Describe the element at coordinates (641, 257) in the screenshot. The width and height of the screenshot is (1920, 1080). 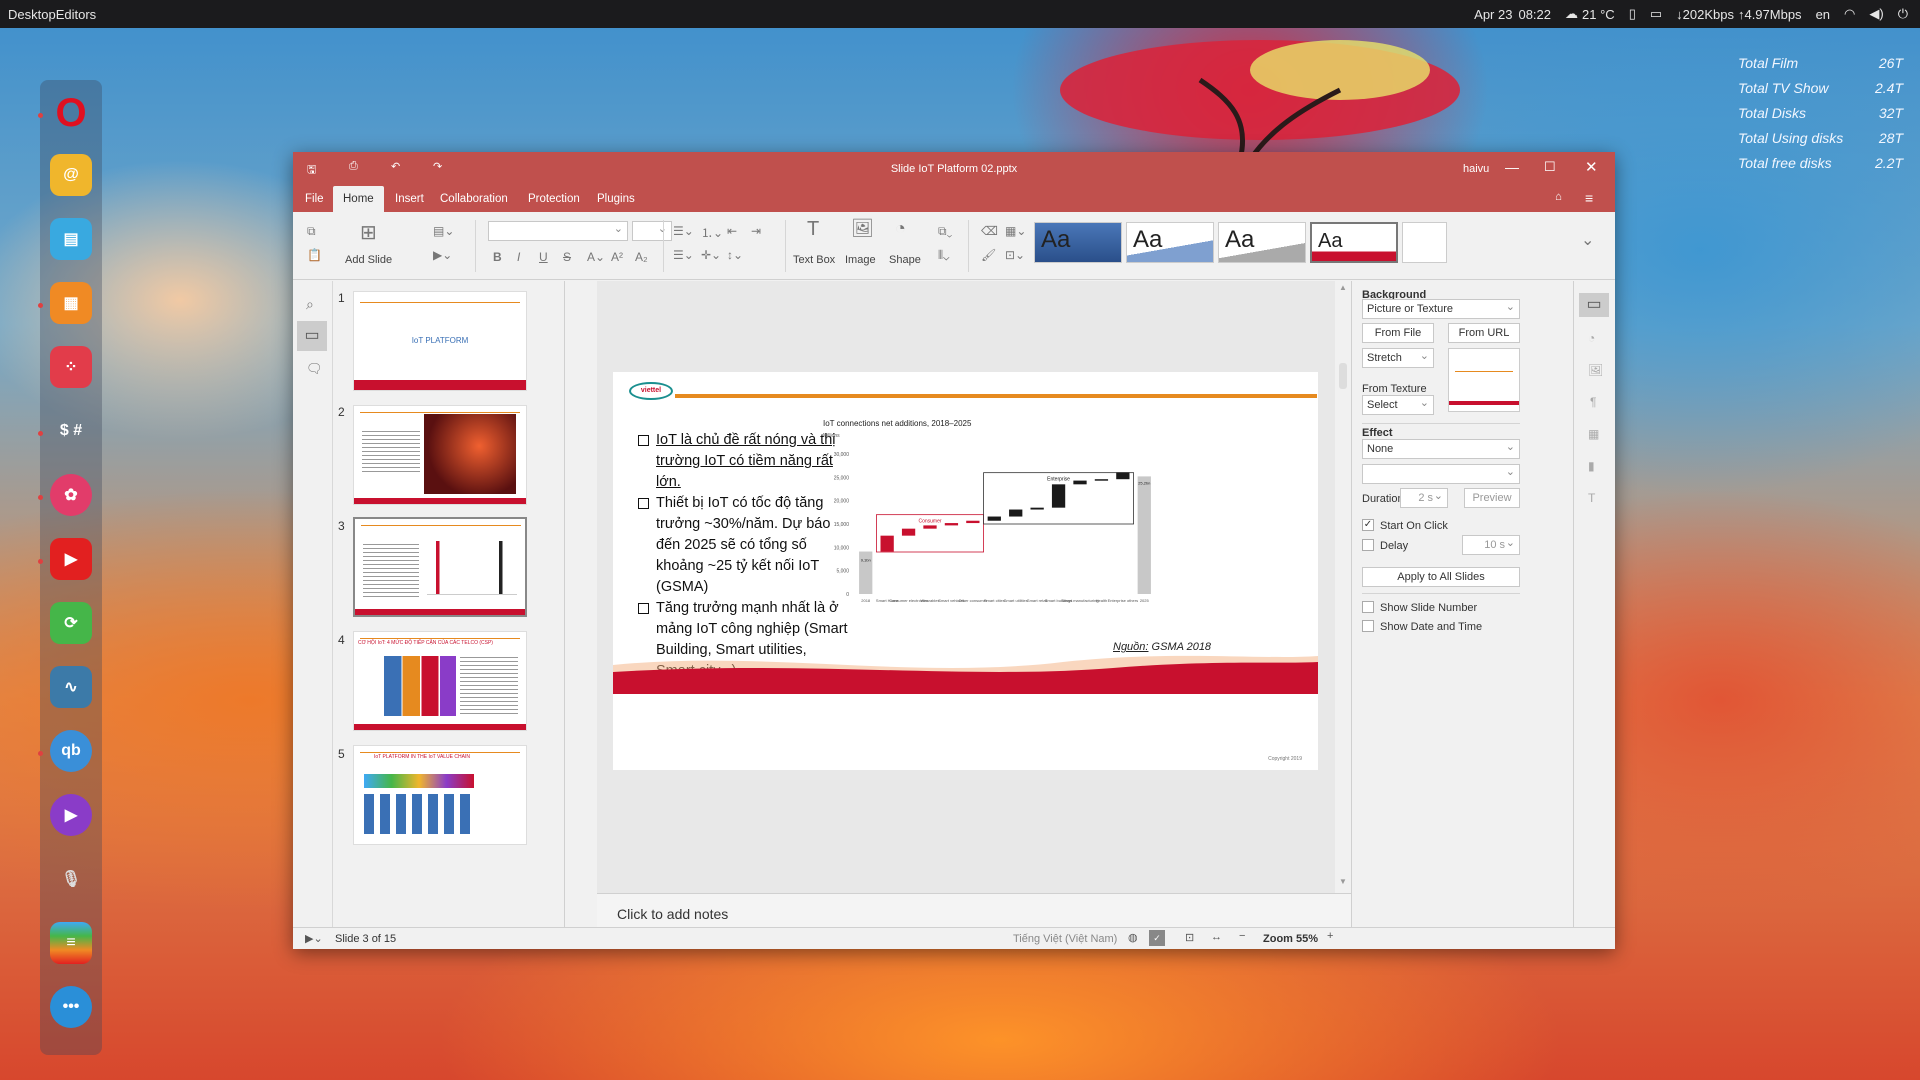
I see `subscript-icon: A₂` at that location.